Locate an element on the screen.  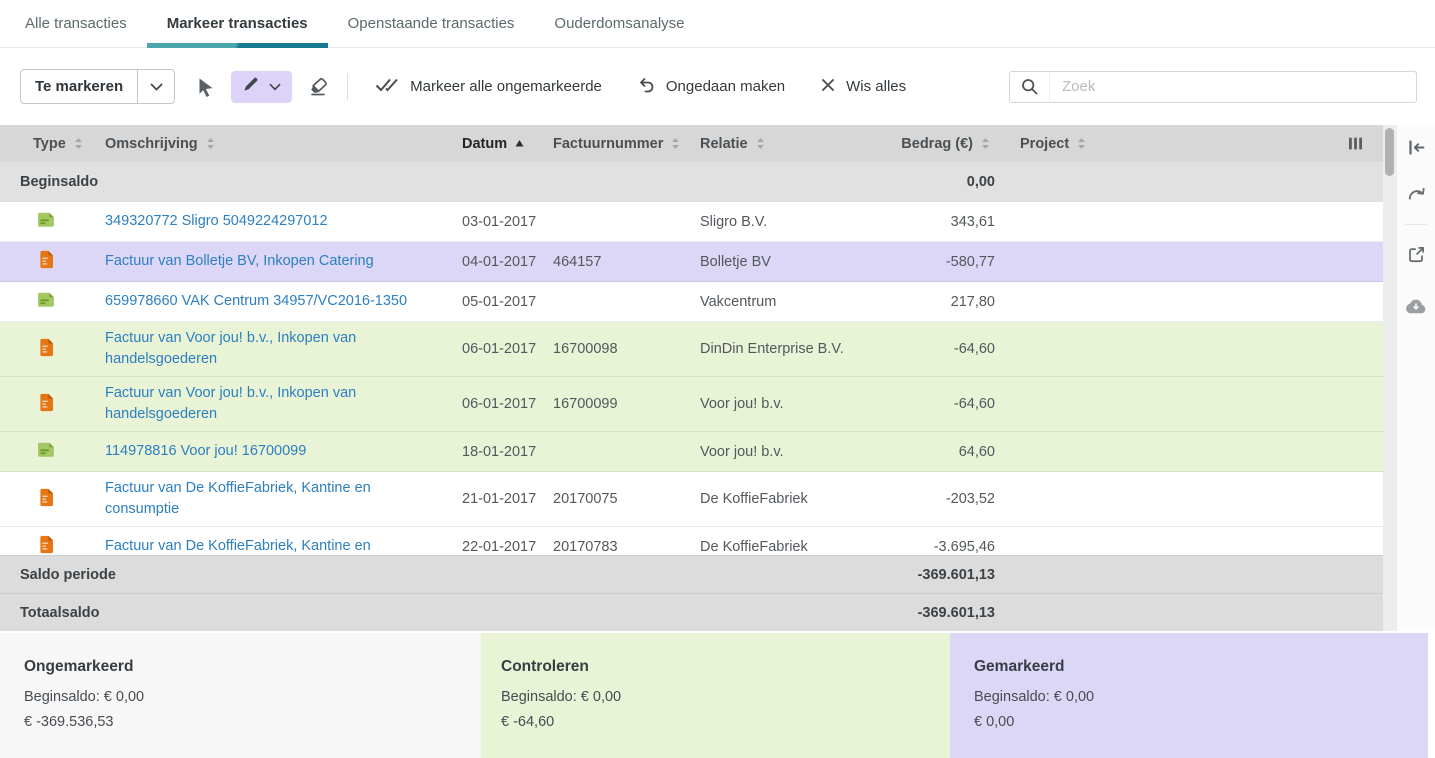
column-header-datum: Datum is located at coordinates (507, 144).